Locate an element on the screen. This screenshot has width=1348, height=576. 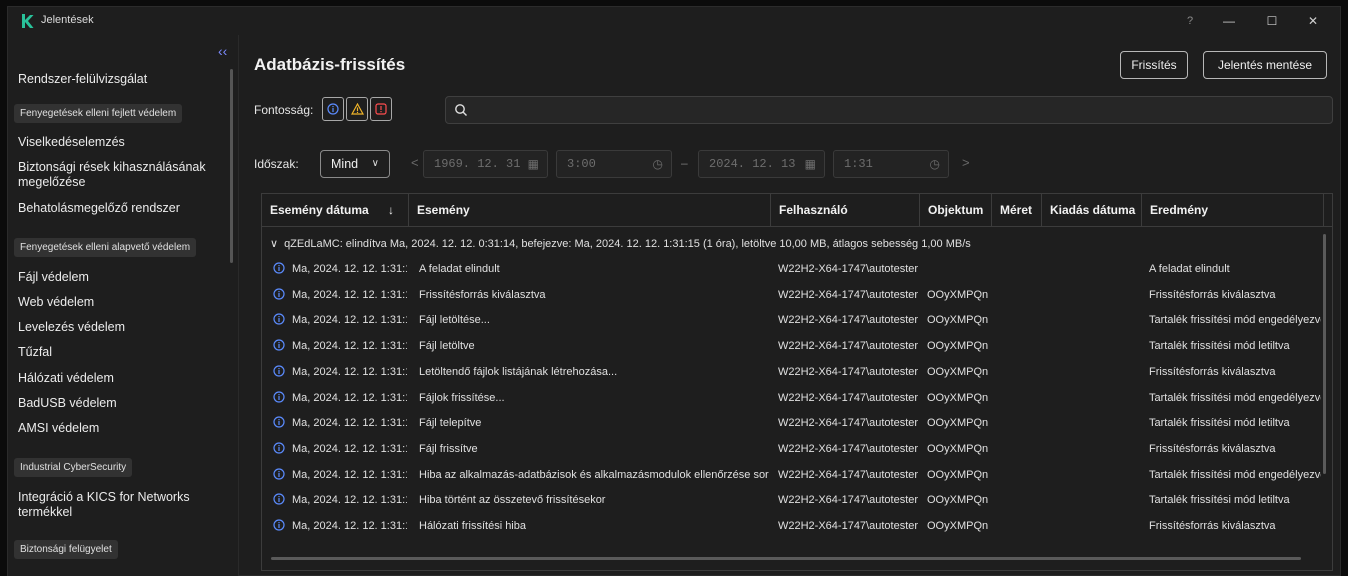
horizontal-scrollbar is located at coordinates (786, 558).